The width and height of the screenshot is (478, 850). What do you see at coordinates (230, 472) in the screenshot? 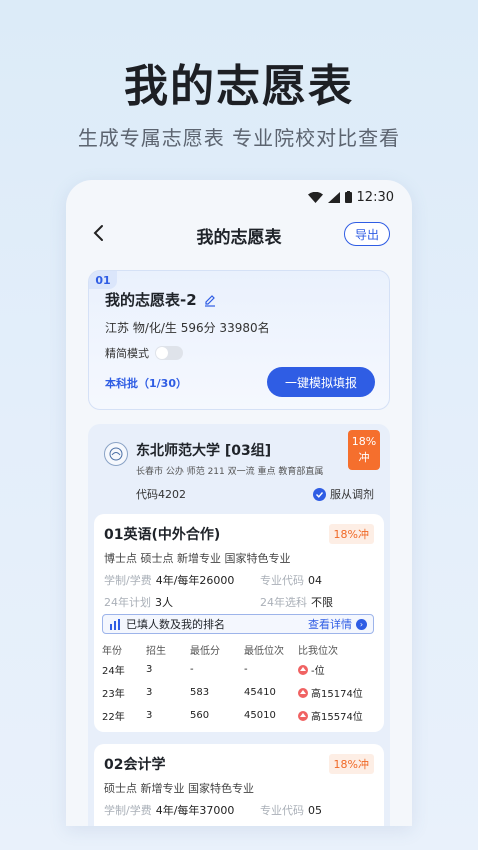
I see `school-tags: 长春市 公办 师范 211 双一流 重点 教育部直属` at bounding box center [230, 472].